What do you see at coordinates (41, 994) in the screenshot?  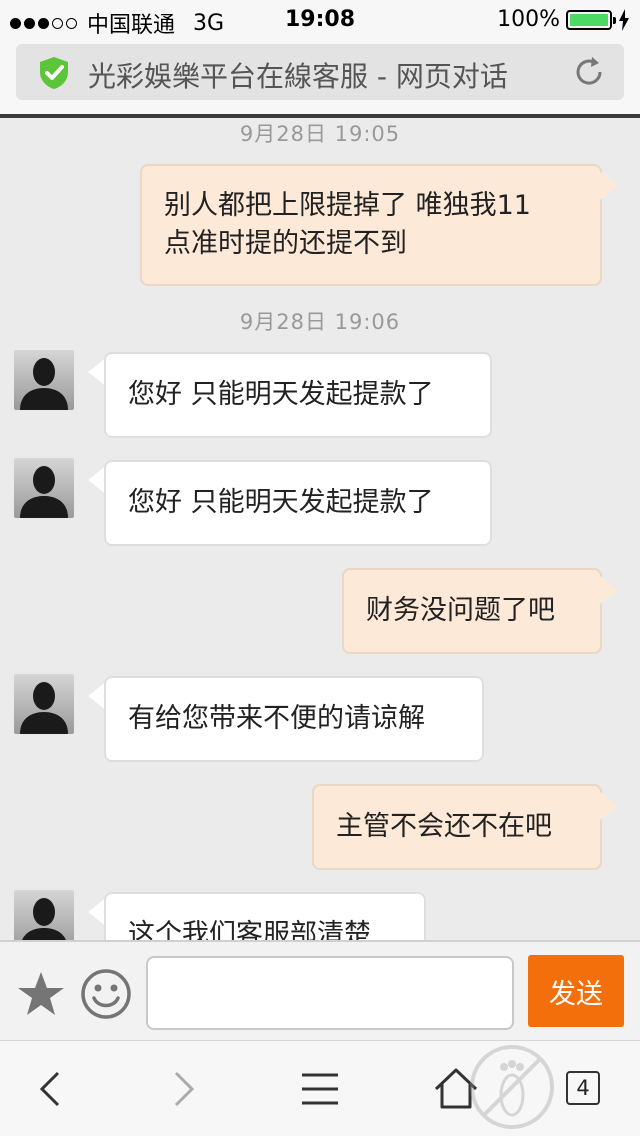 I see `star-icon` at bounding box center [41, 994].